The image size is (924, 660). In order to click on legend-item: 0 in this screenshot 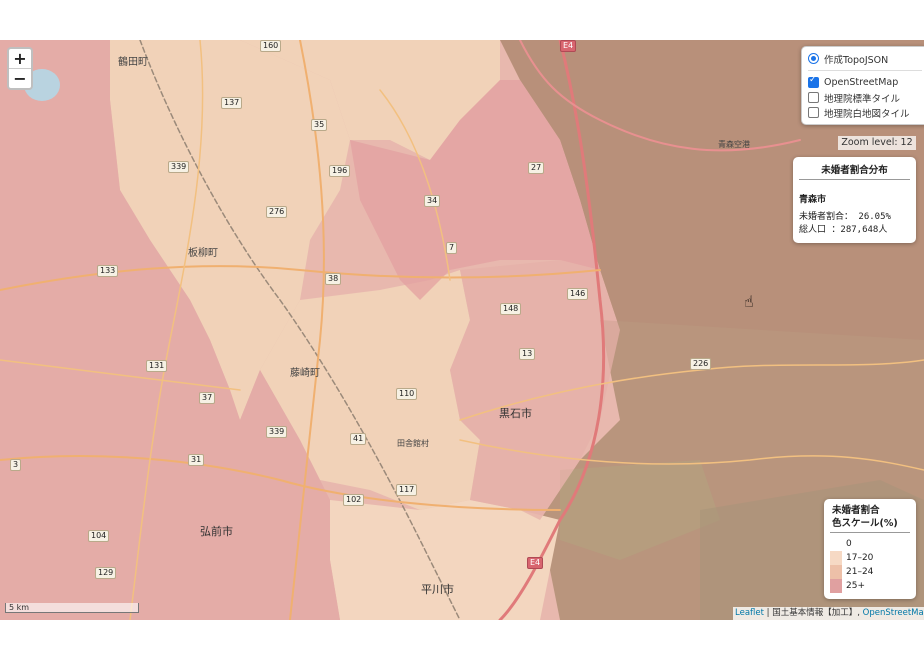, I will do `click(873, 544)`.